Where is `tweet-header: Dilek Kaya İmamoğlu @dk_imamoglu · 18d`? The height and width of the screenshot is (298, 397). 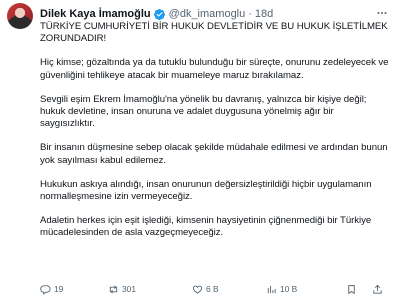
tweet-header: Dilek Kaya İmamoğlu @dk_imamoglu · 18d is located at coordinates (214, 14).